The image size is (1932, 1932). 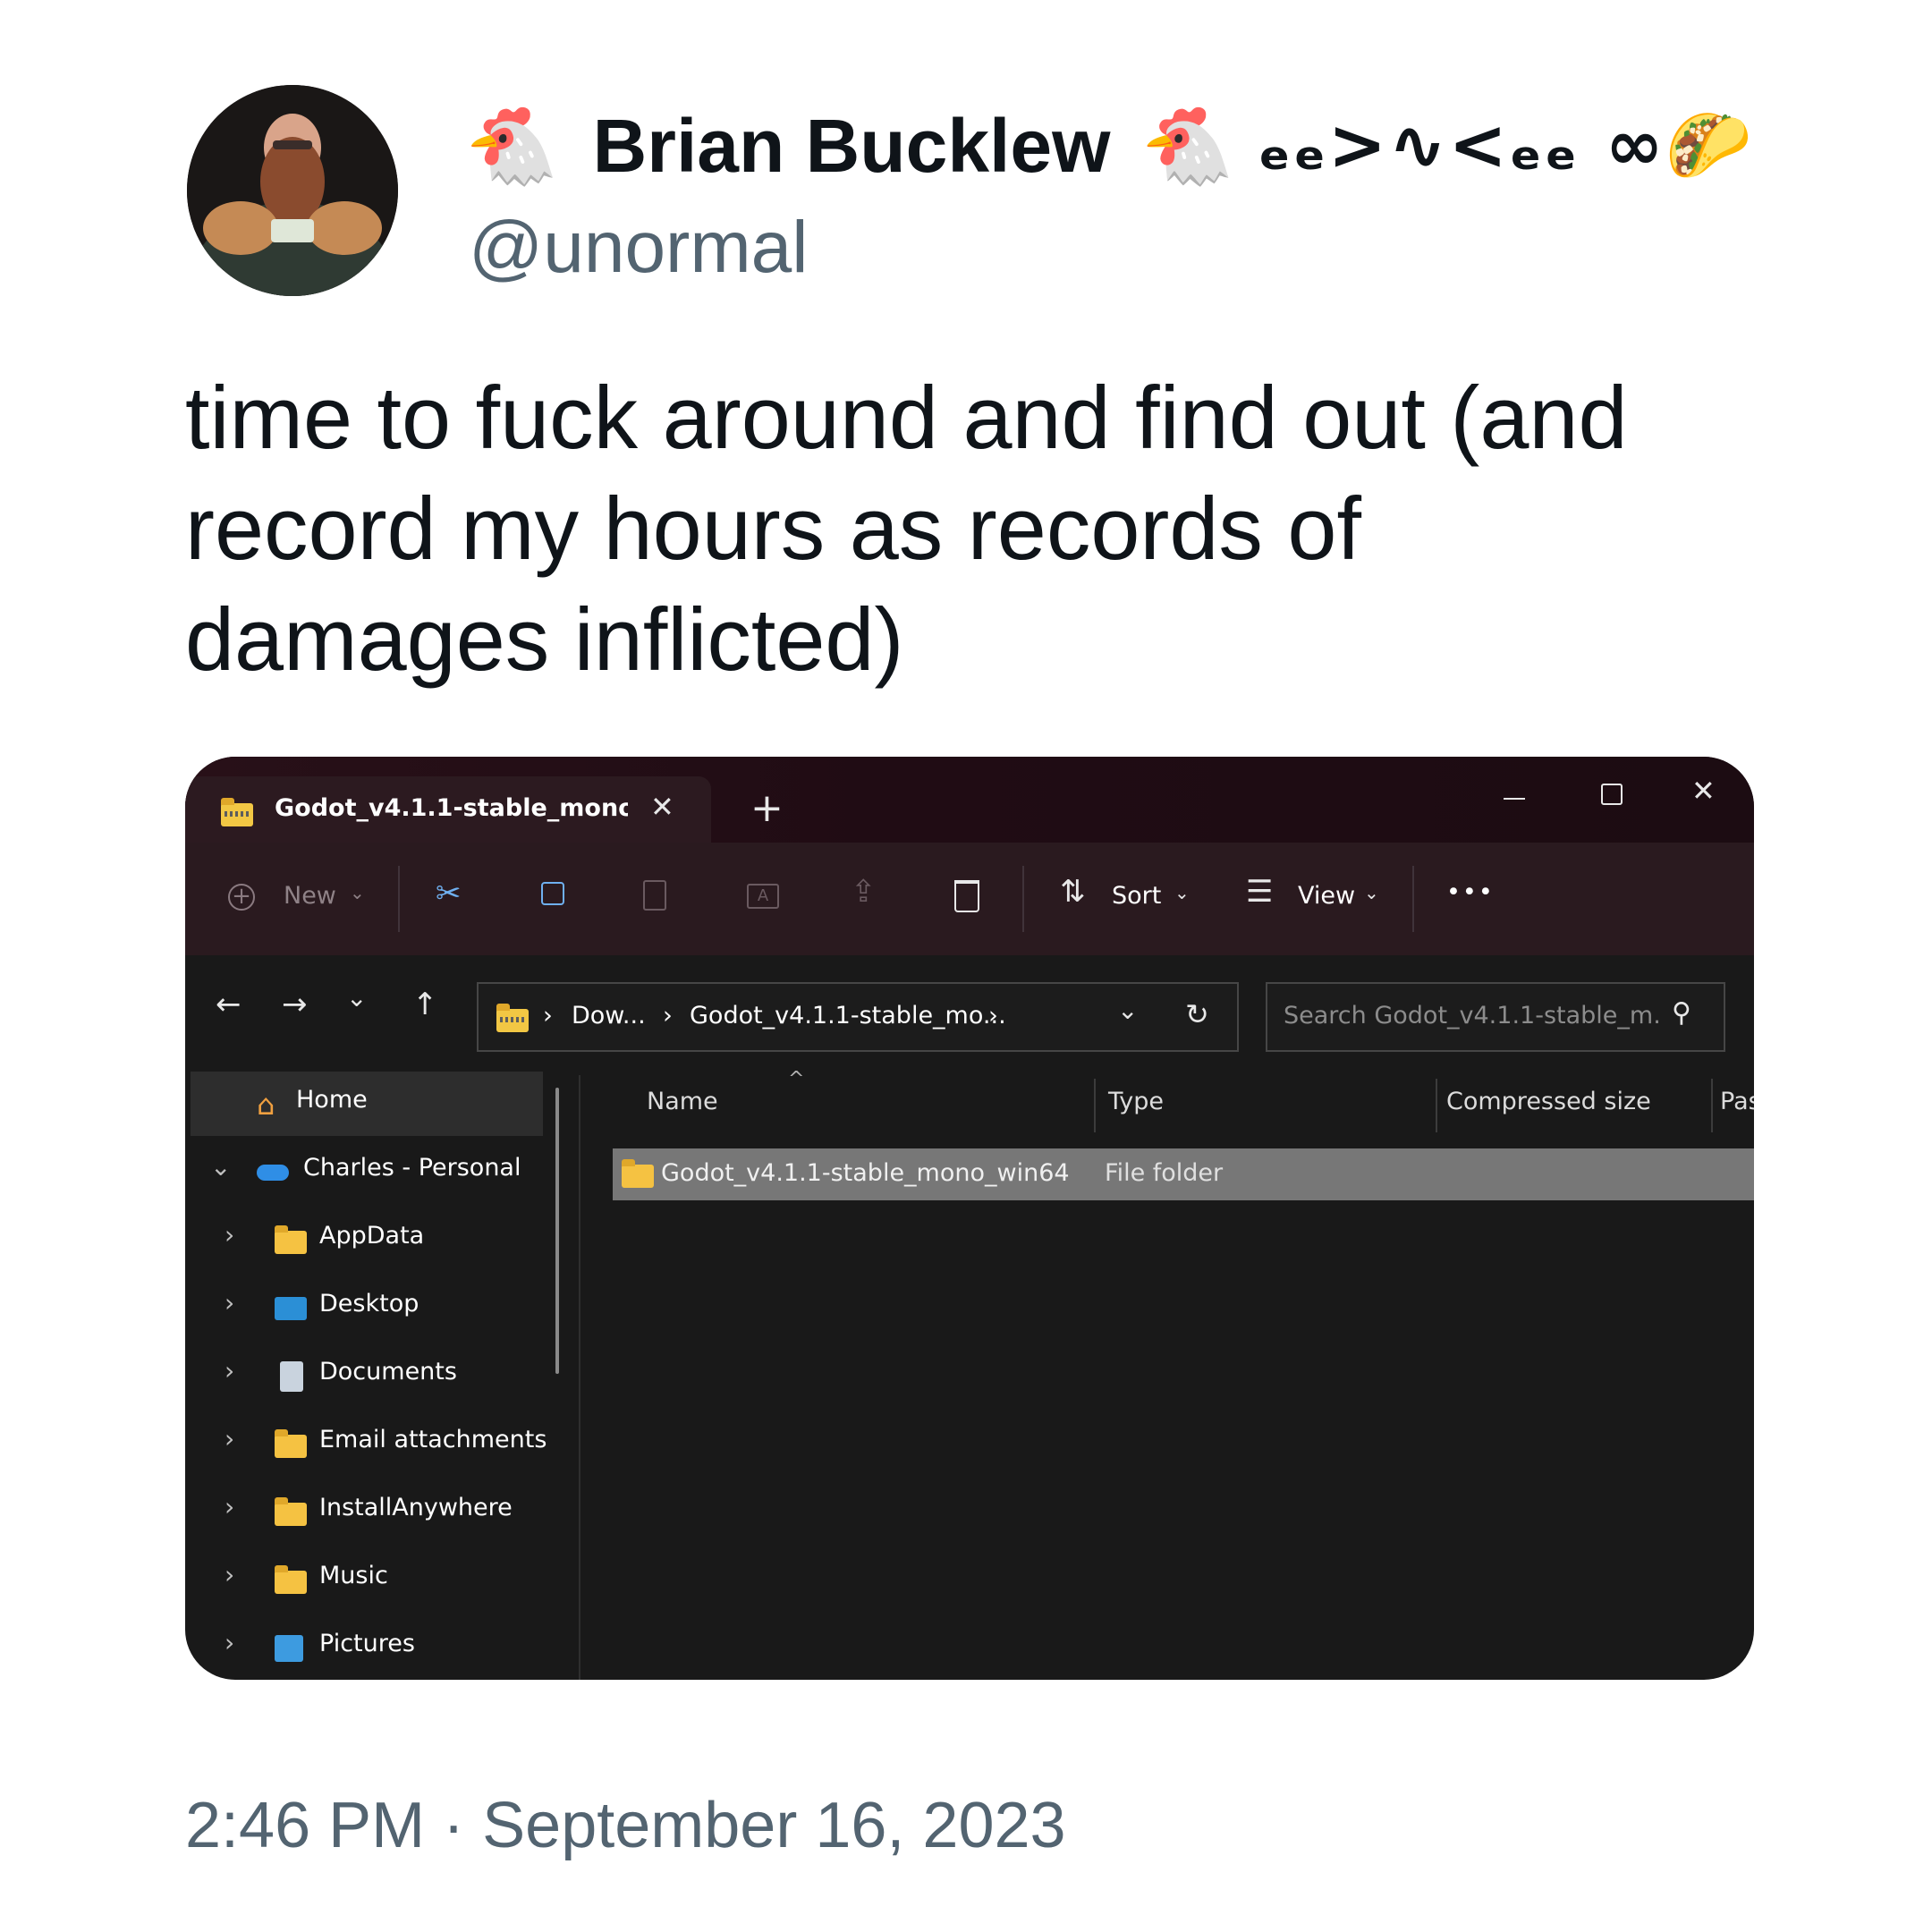 I want to click on sidebar-item-home: ⌂ Home, so click(x=367, y=1104).